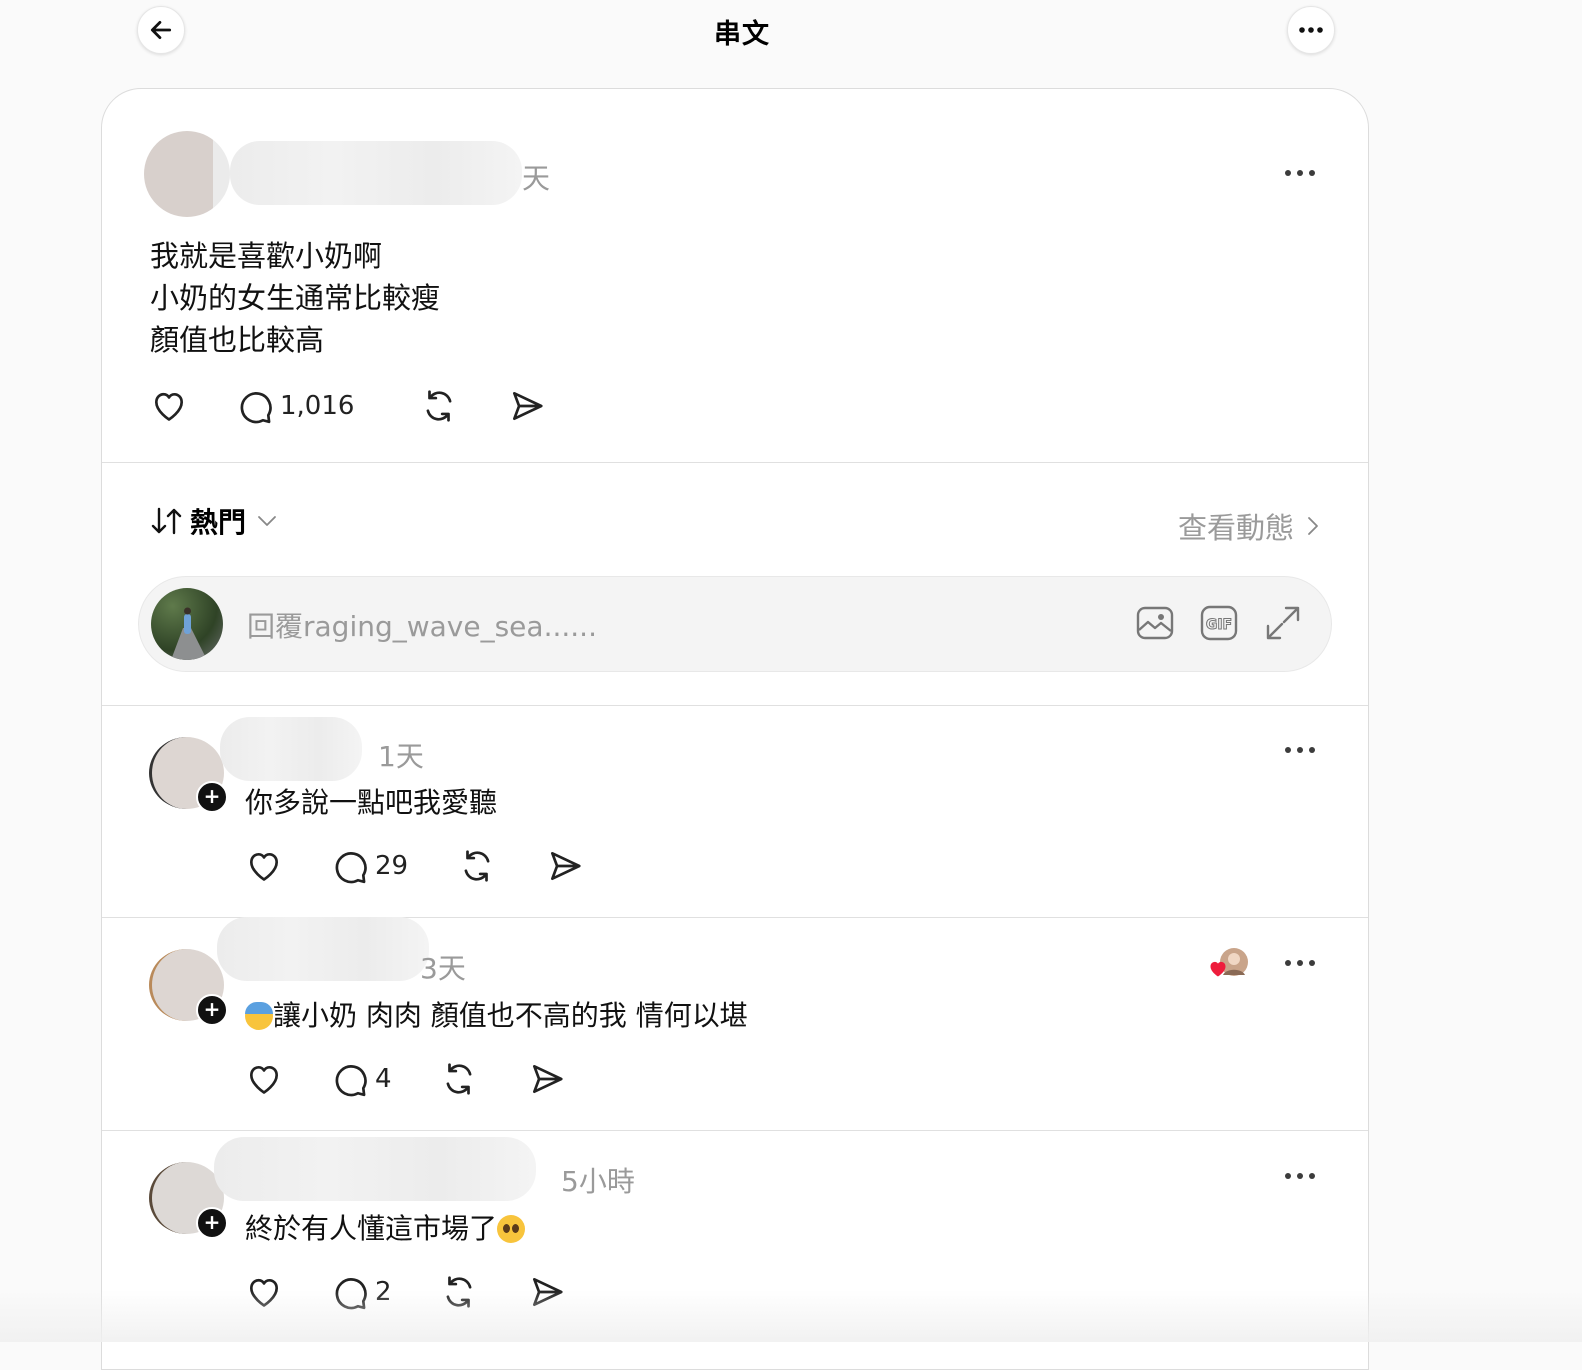 The image size is (1582, 1370). Describe the element at coordinates (1283, 623) in the screenshot. I see `expand-icon` at that location.